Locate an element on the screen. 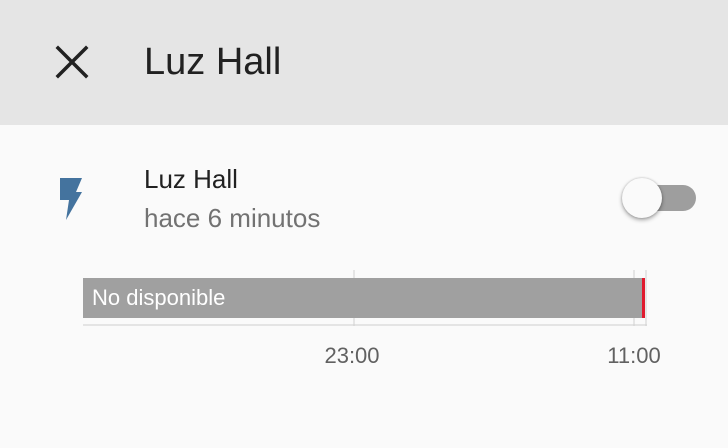 This screenshot has height=448, width=728. close-button is located at coordinates (72, 62).